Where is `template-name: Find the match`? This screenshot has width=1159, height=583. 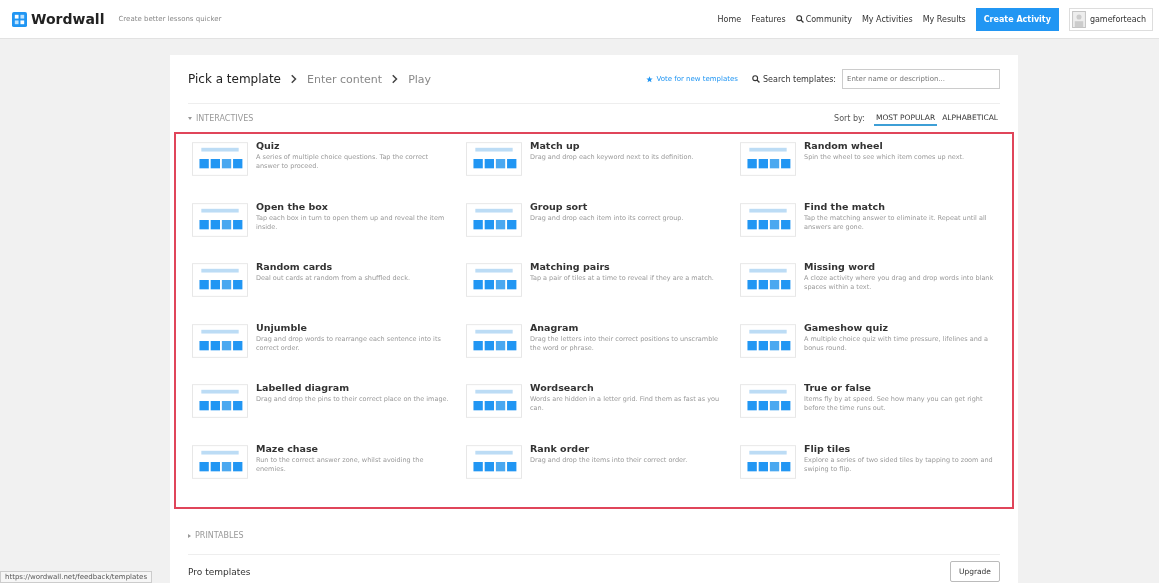 template-name: Find the match is located at coordinates (902, 206).